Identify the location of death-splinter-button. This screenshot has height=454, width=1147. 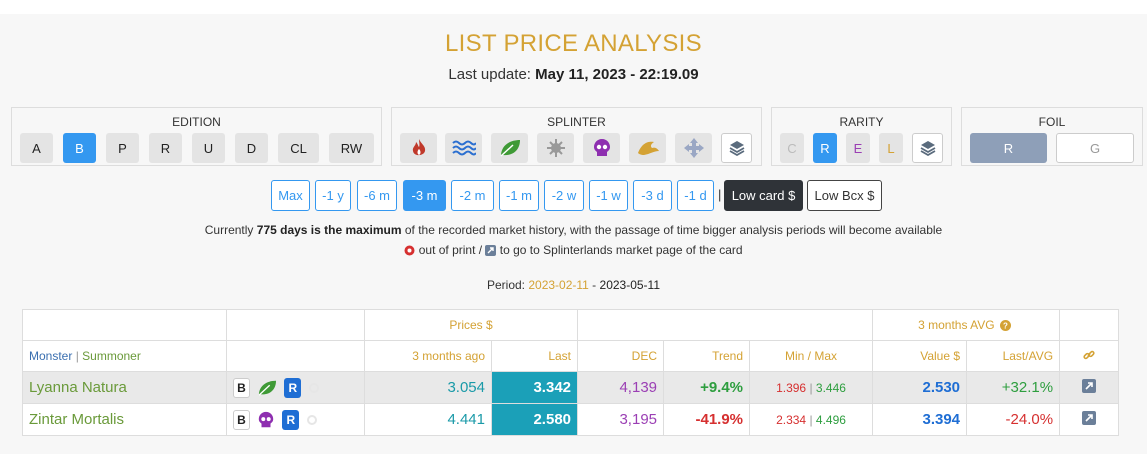
(601, 148).